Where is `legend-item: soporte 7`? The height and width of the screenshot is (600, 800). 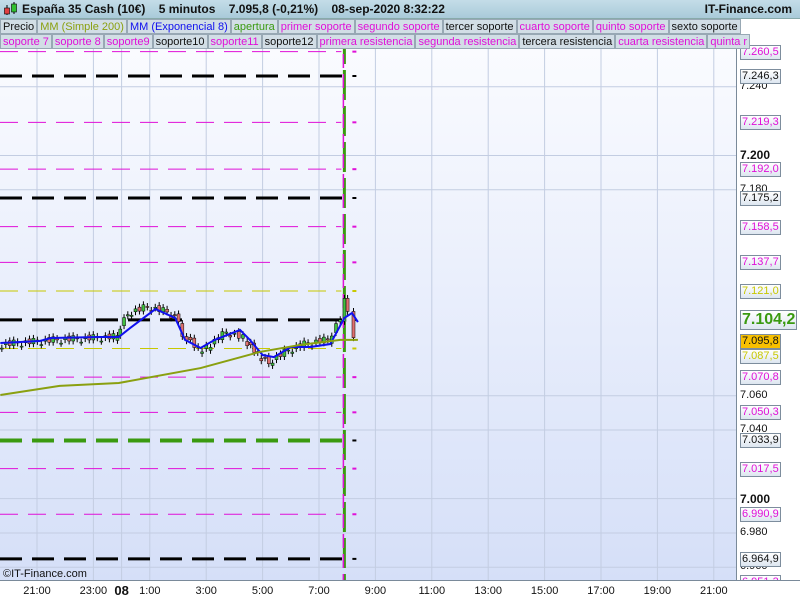
legend-item: soporte 7 is located at coordinates (26, 41).